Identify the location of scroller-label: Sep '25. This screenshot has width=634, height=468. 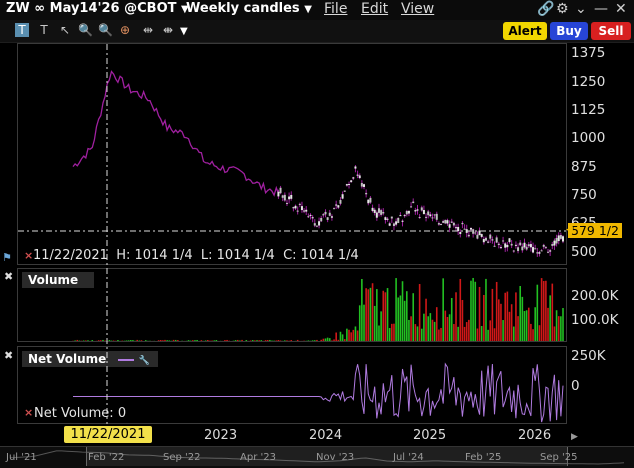
(559, 457).